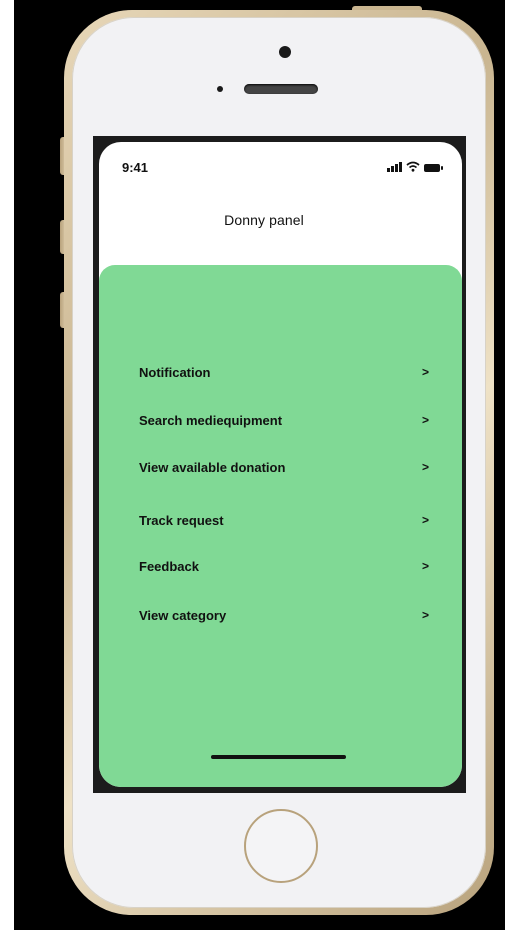 The height and width of the screenshot is (930, 515). What do you see at coordinates (183, 615) in the screenshot?
I see `menu-item-label: View category` at bounding box center [183, 615].